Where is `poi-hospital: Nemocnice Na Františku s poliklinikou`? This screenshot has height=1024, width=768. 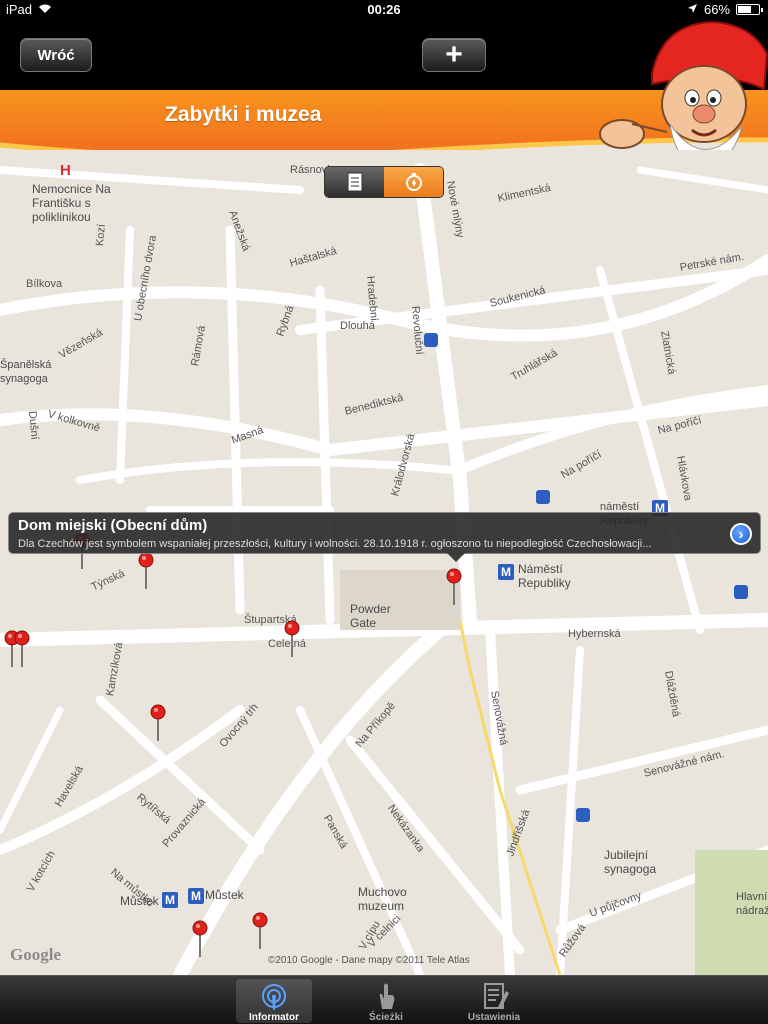
poi-hospital: Nemocnice Na Františku s poliklinikou is located at coordinates (71, 203).